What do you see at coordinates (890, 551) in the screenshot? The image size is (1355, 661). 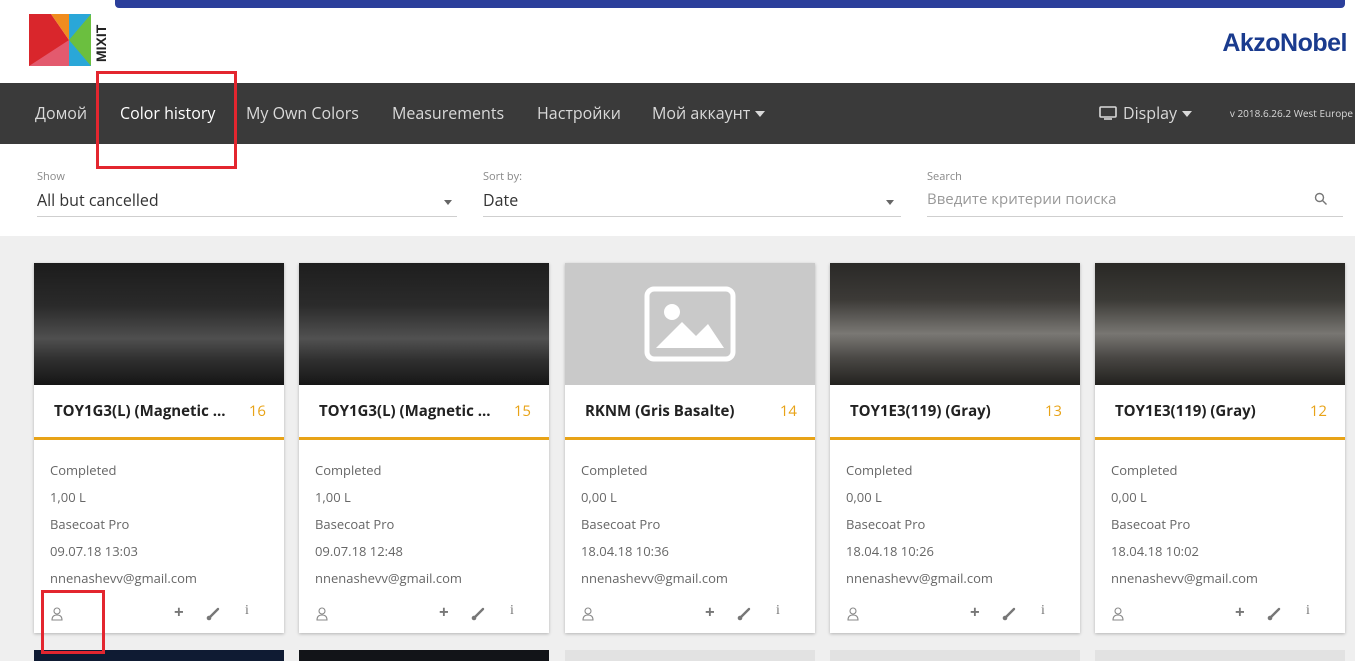 I see `card-datetime: 18.04.18 10:26` at bounding box center [890, 551].